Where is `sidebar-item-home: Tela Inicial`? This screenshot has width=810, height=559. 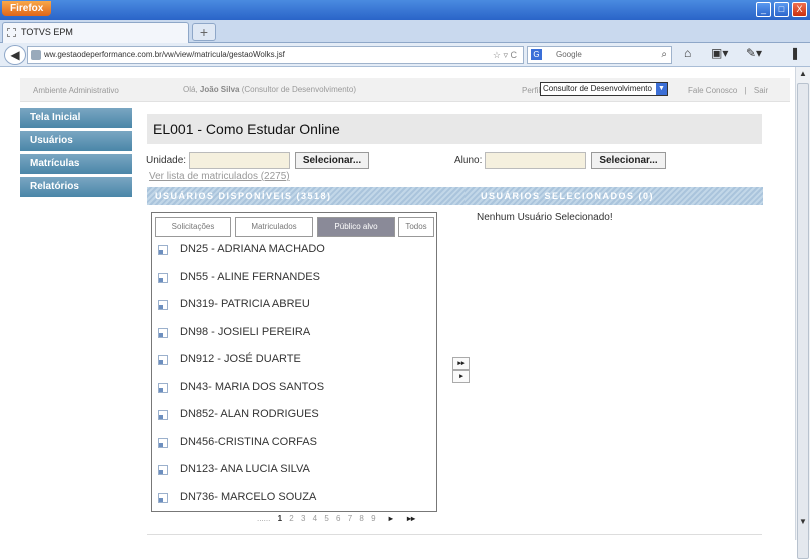 sidebar-item-home: Tela Inicial is located at coordinates (76, 118).